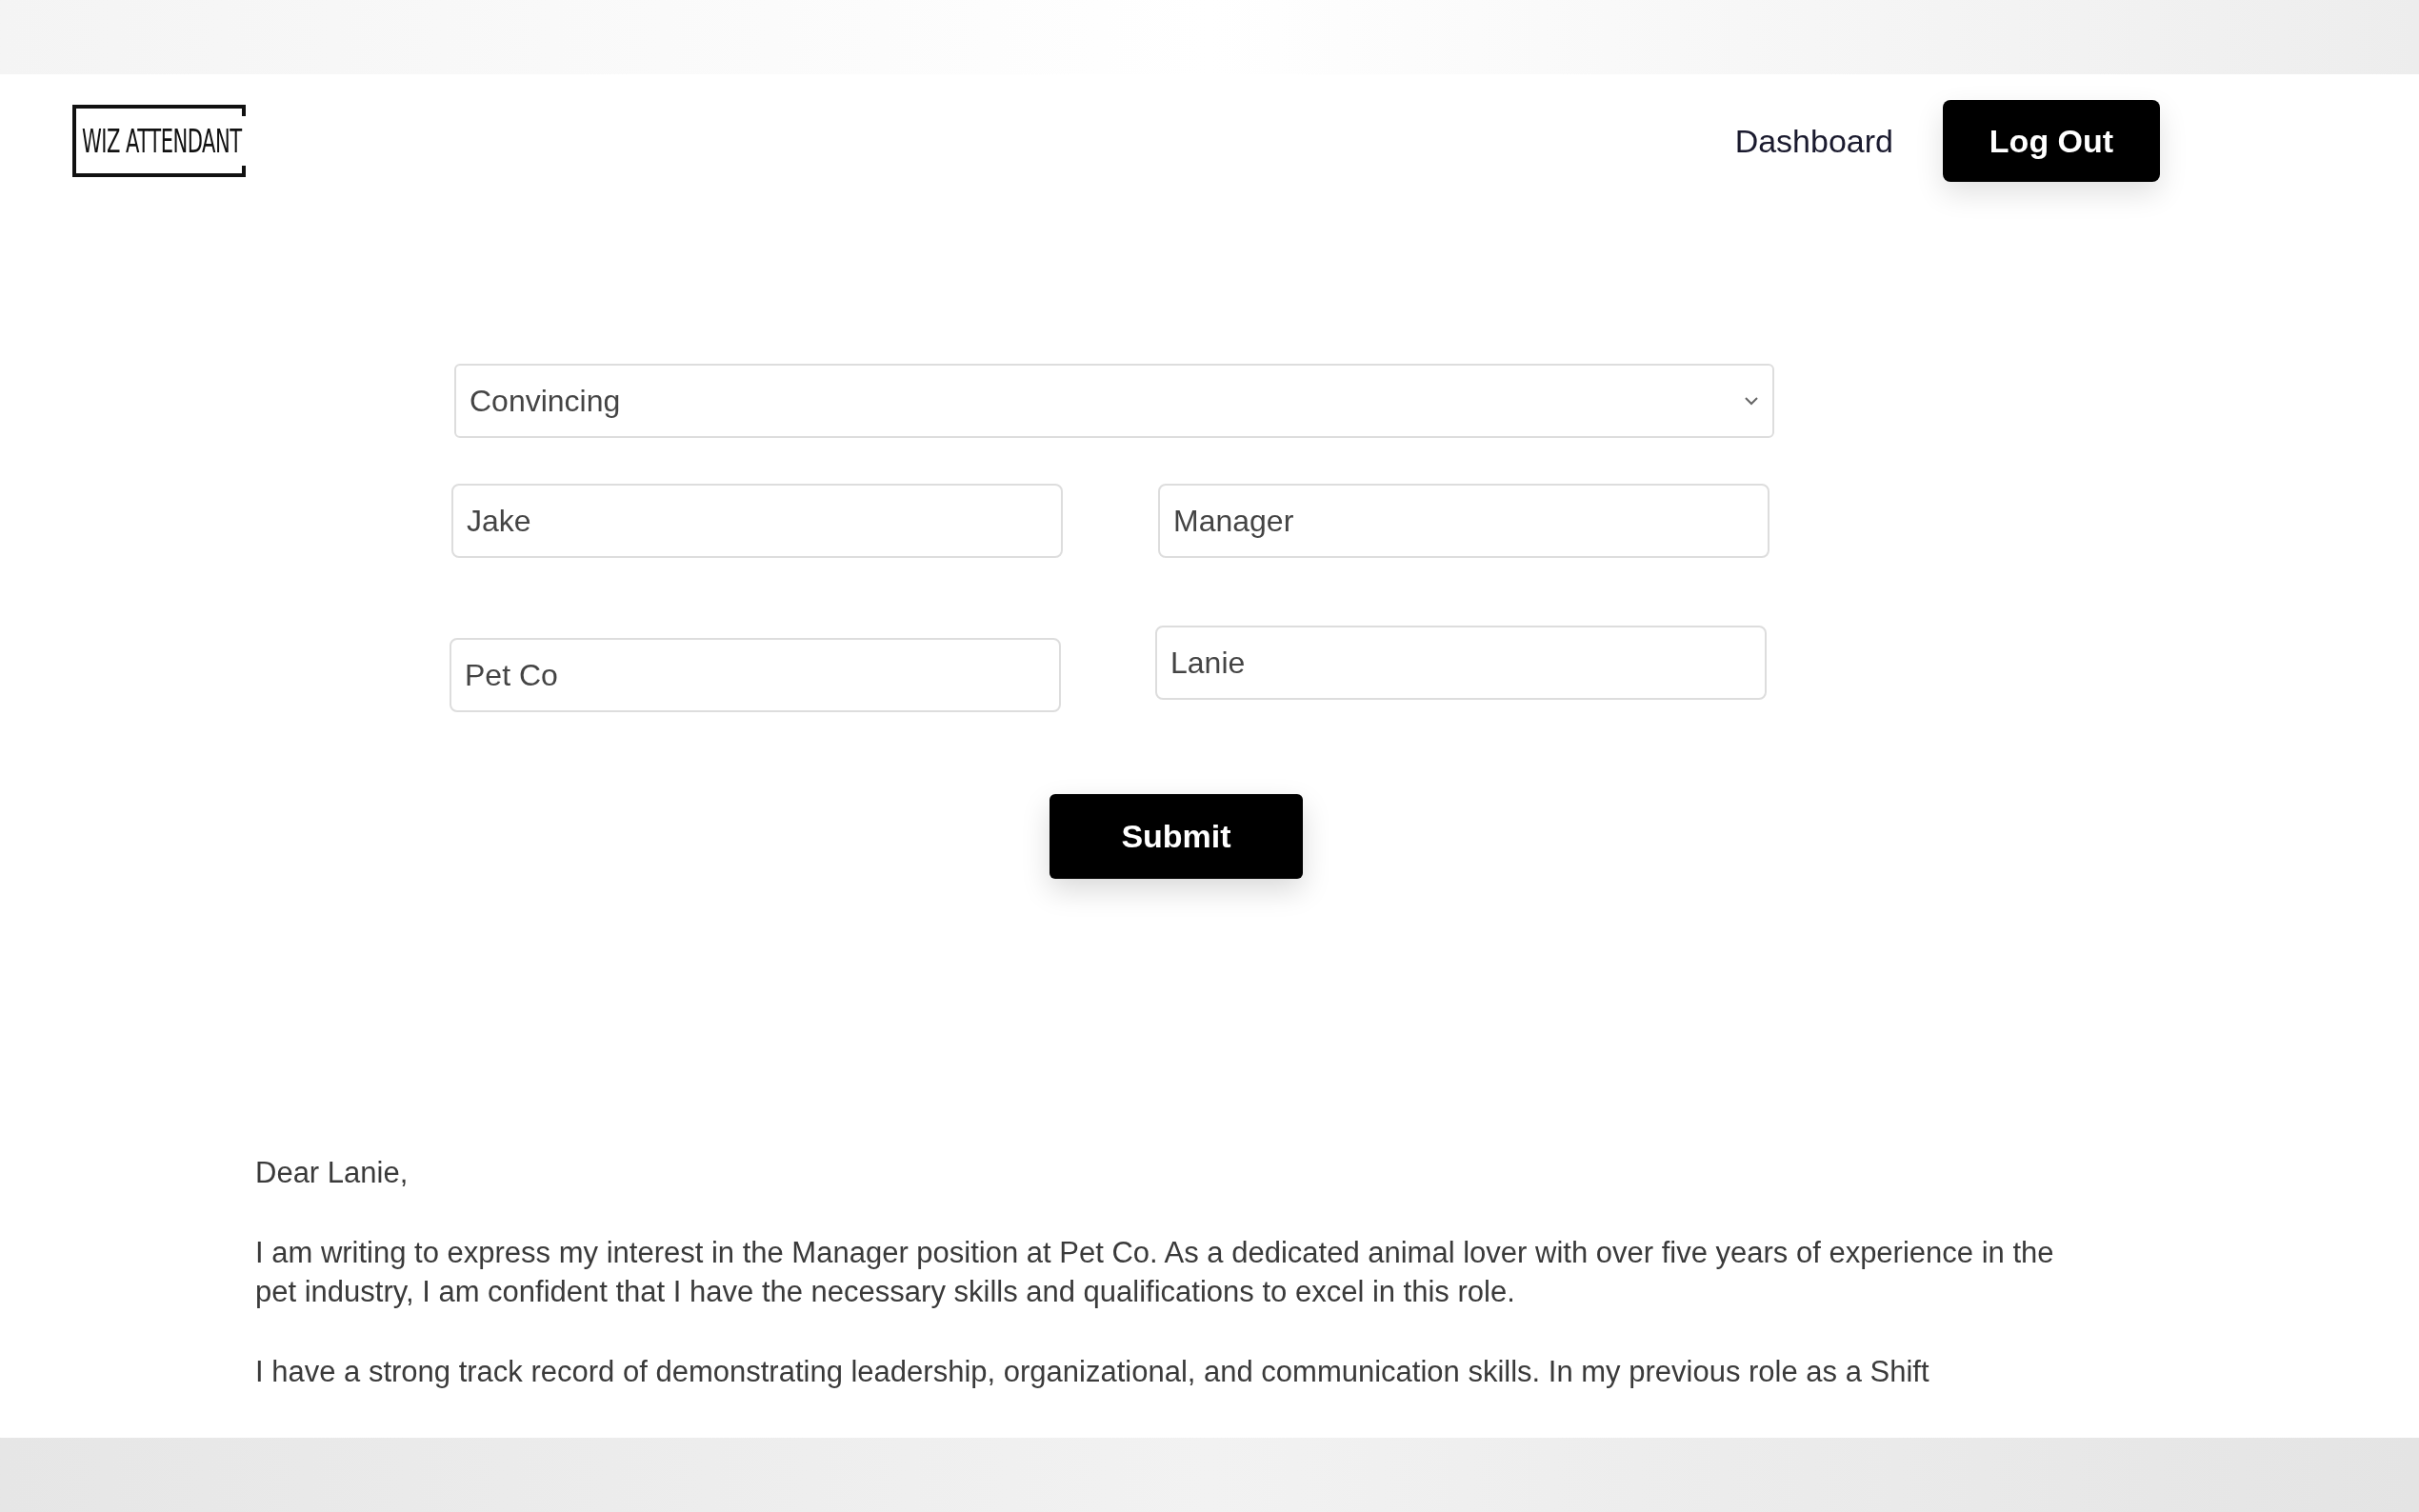  Describe the element at coordinates (755, 675) in the screenshot. I see `input-field: Pet Co` at that location.